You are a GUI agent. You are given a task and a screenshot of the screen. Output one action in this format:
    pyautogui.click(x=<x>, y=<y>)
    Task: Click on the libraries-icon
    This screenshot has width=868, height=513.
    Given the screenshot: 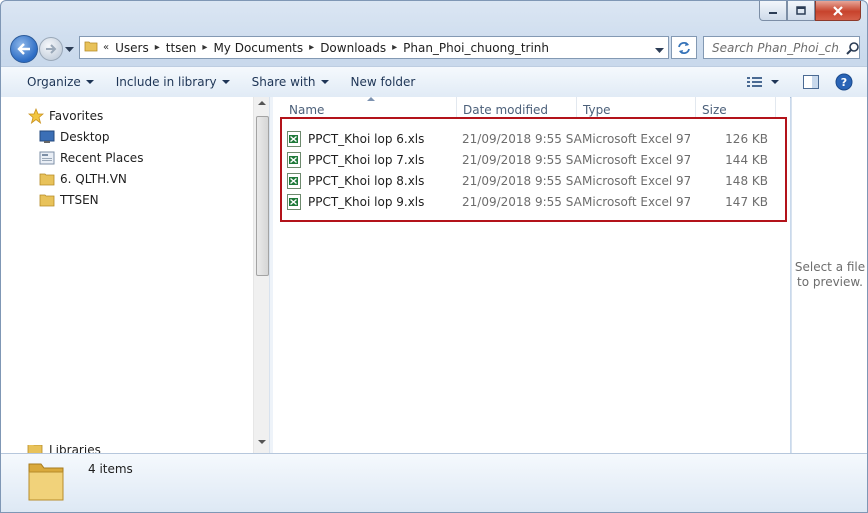 What is the action you would take?
    pyautogui.click(x=35, y=449)
    